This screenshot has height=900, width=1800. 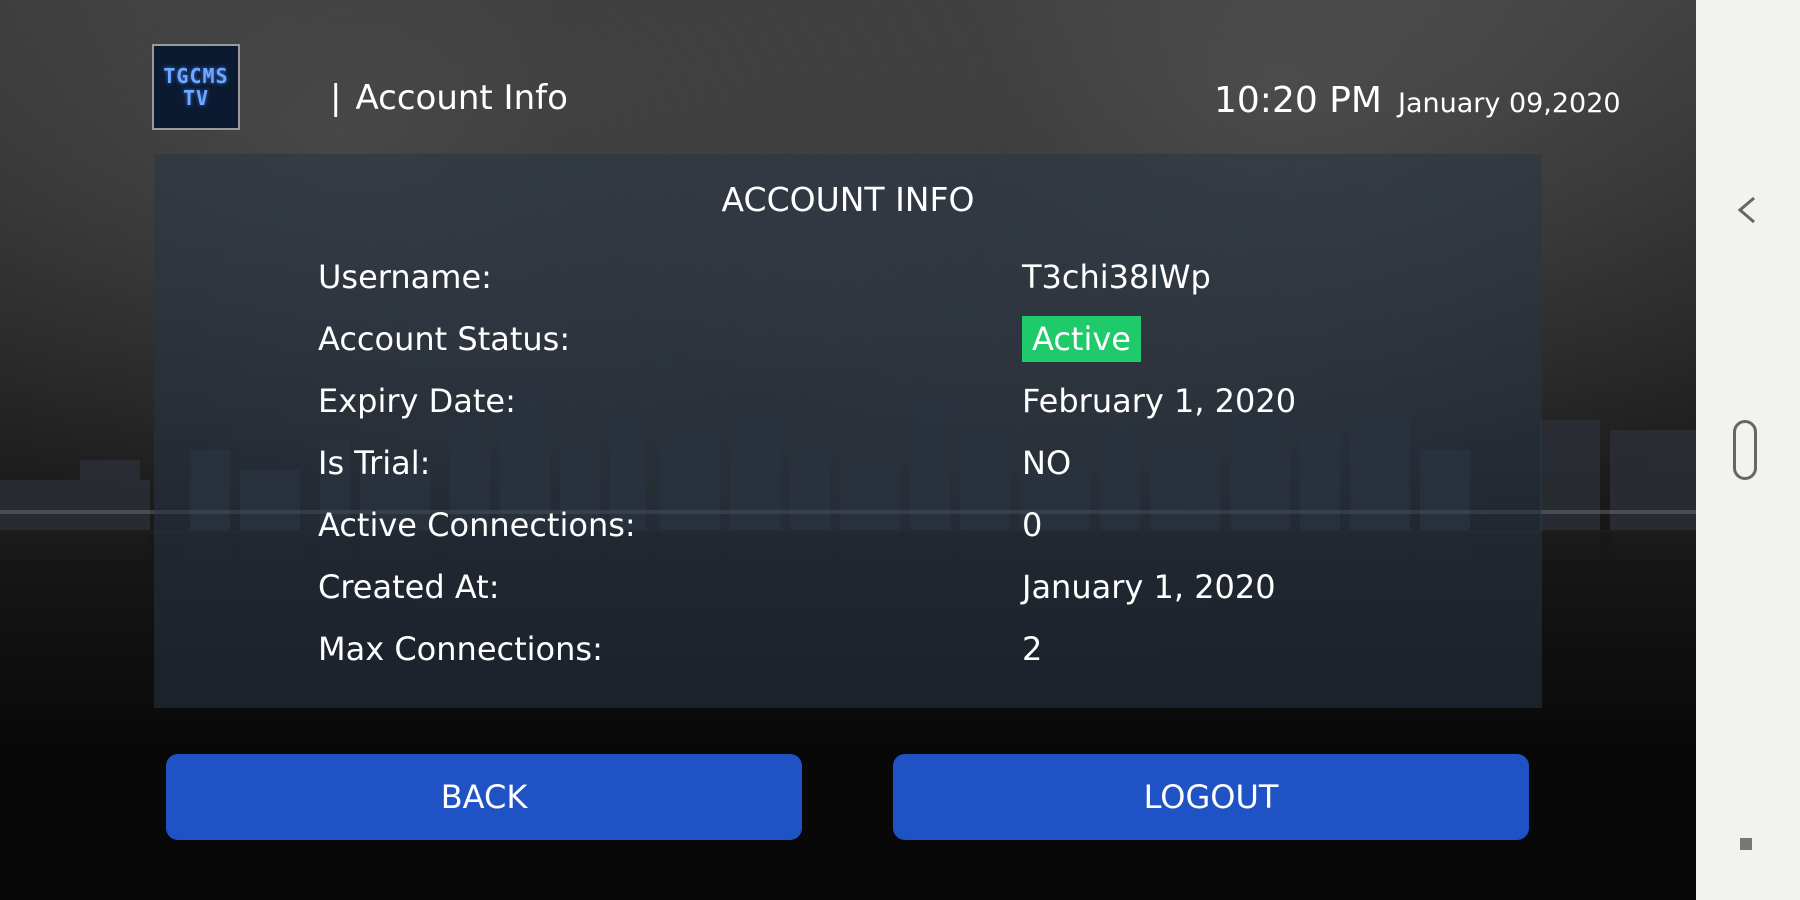 What do you see at coordinates (460, 649) in the screenshot?
I see `row-label: Max Connections:` at bounding box center [460, 649].